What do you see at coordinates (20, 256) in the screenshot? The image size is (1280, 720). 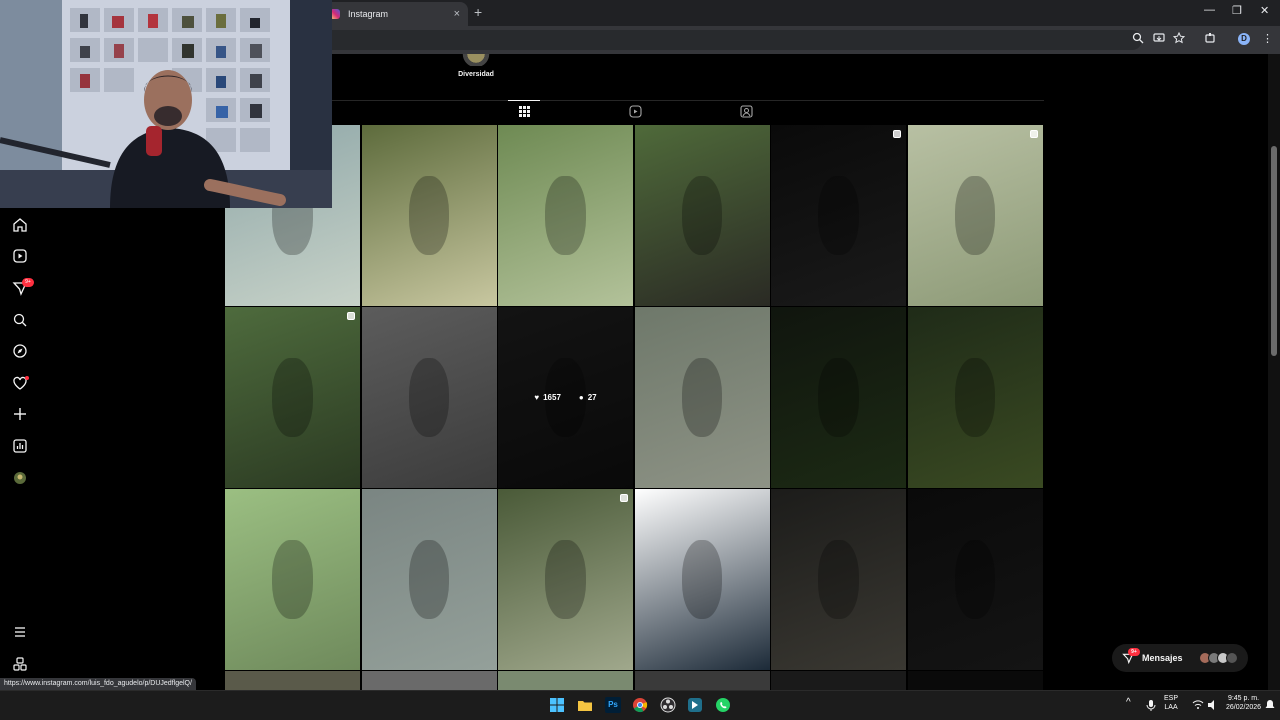 I see `reels-nav-icon` at bounding box center [20, 256].